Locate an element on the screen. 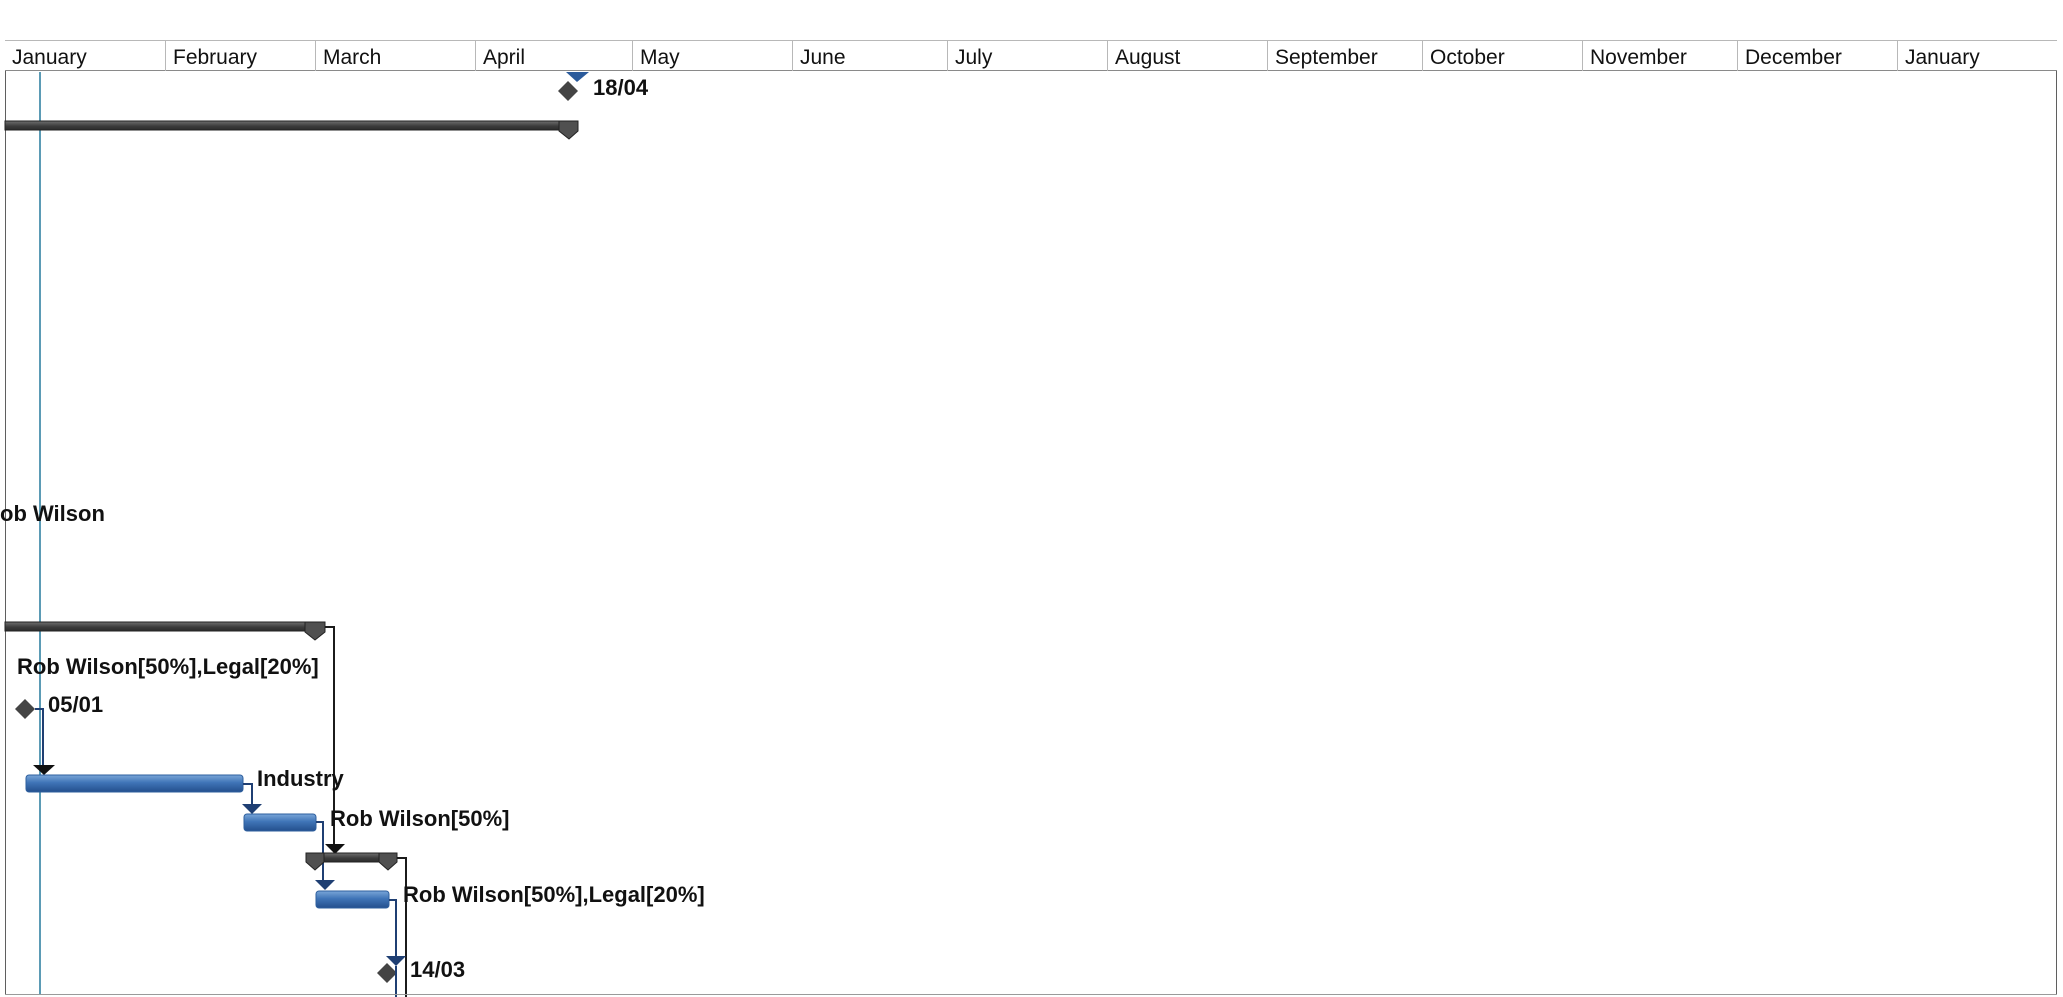 This screenshot has height=997, width=2063. milestone-diamond-top is located at coordinates (568, 91).